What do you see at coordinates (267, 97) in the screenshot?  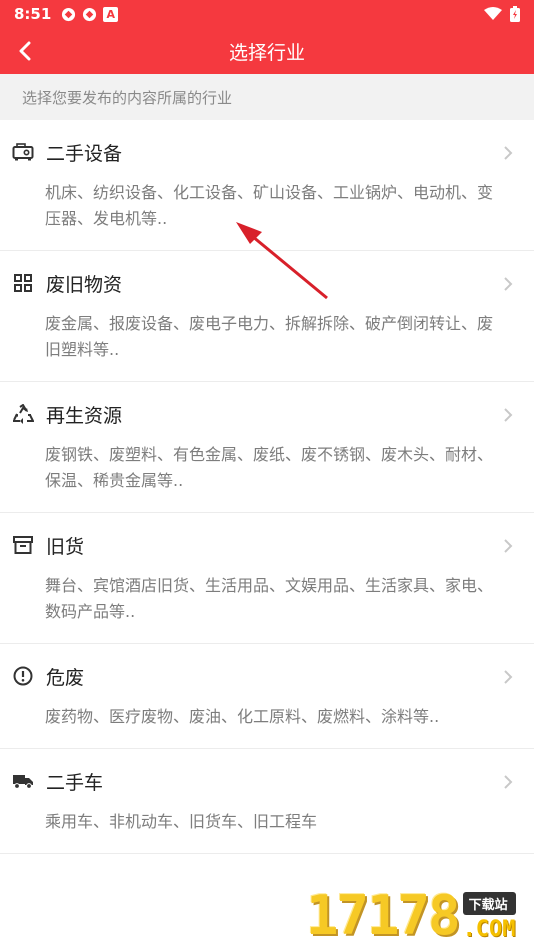 I see `hint-text: 选择您要发布的内容所属的行业` at bounding box center [267, 97].